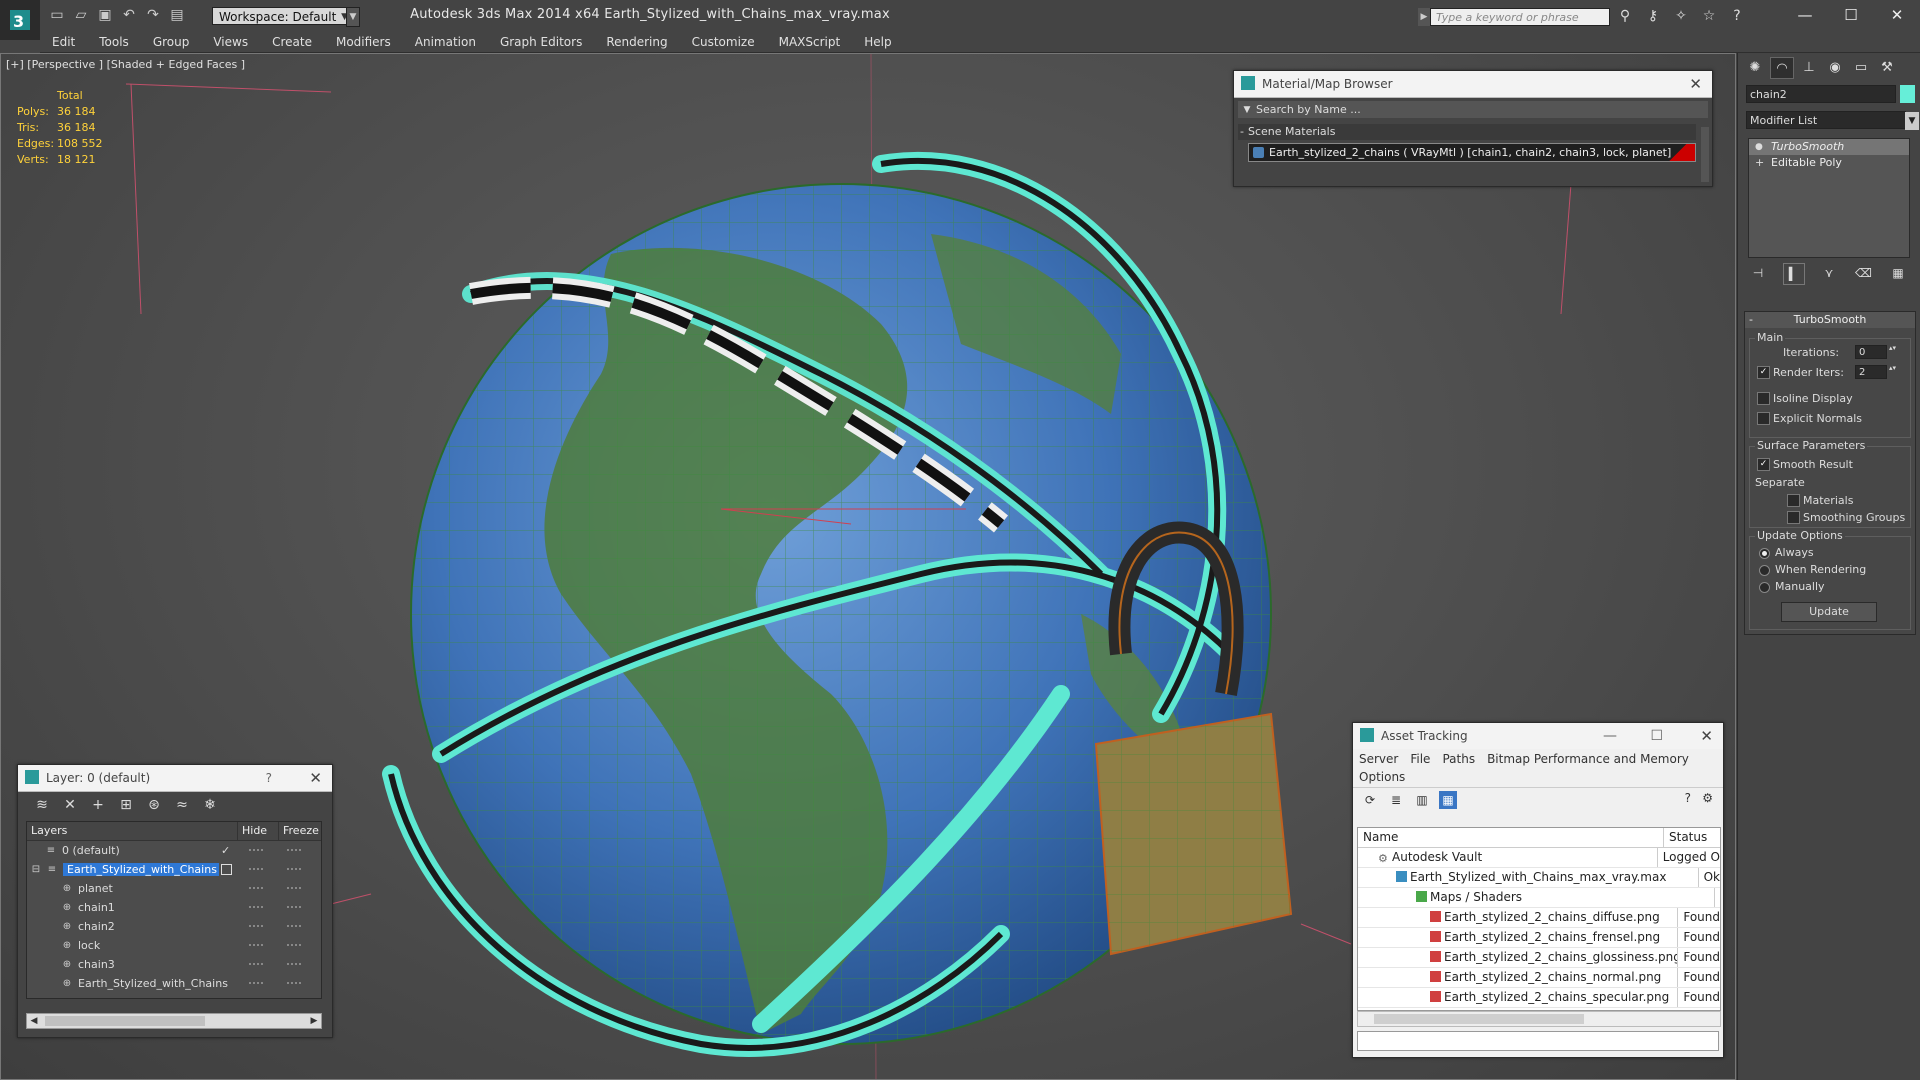 Image resolution: width=1920 pixels, height=1080 pixels. Describe the element at coordinates (1420, 759) in the screenshot. I see `menu-file: File` at that location.